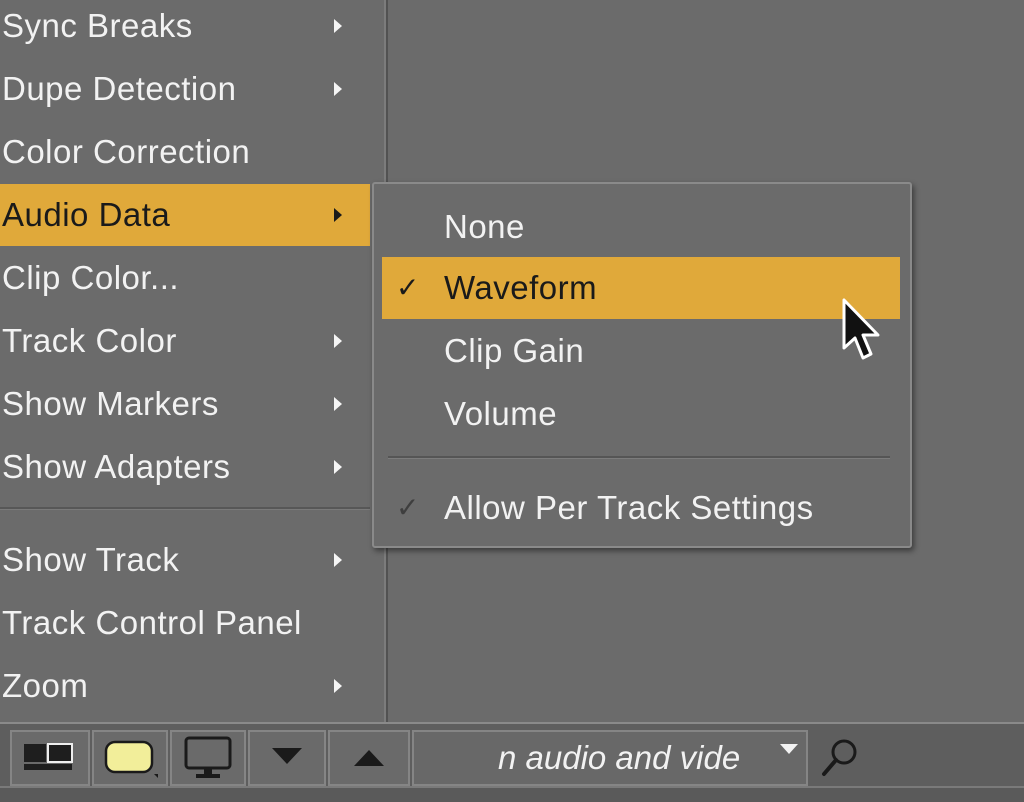  I want to click on menu-item-label: Show Adapters, so click(116, 466).